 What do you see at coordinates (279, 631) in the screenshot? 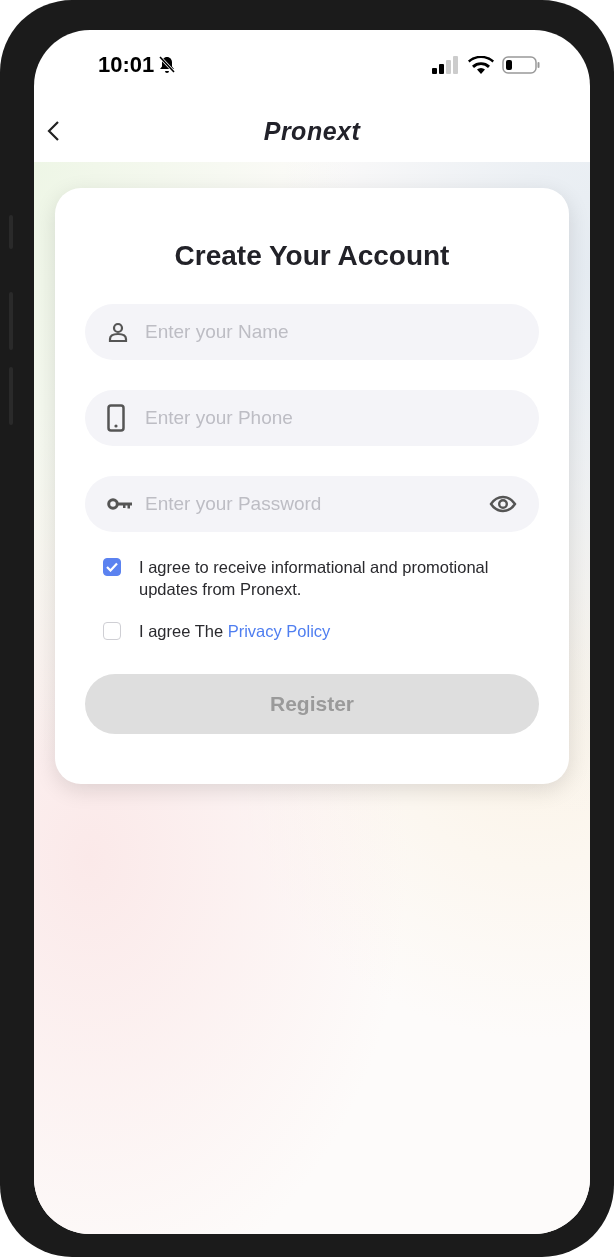
I see `privacy-policy-link: Privacy Policy` at bounding box center [279, 631].